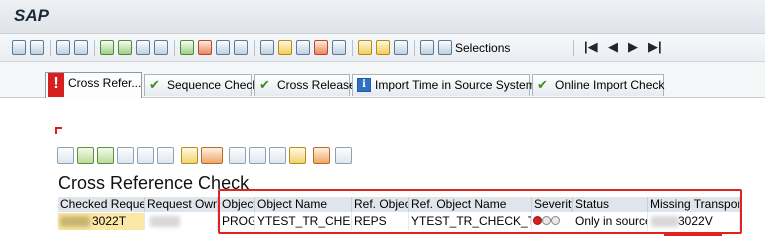  What do you see at coordinates (56, 85) in the screenshot?
I see `error-icon: !` at bounding box center [56, 85].